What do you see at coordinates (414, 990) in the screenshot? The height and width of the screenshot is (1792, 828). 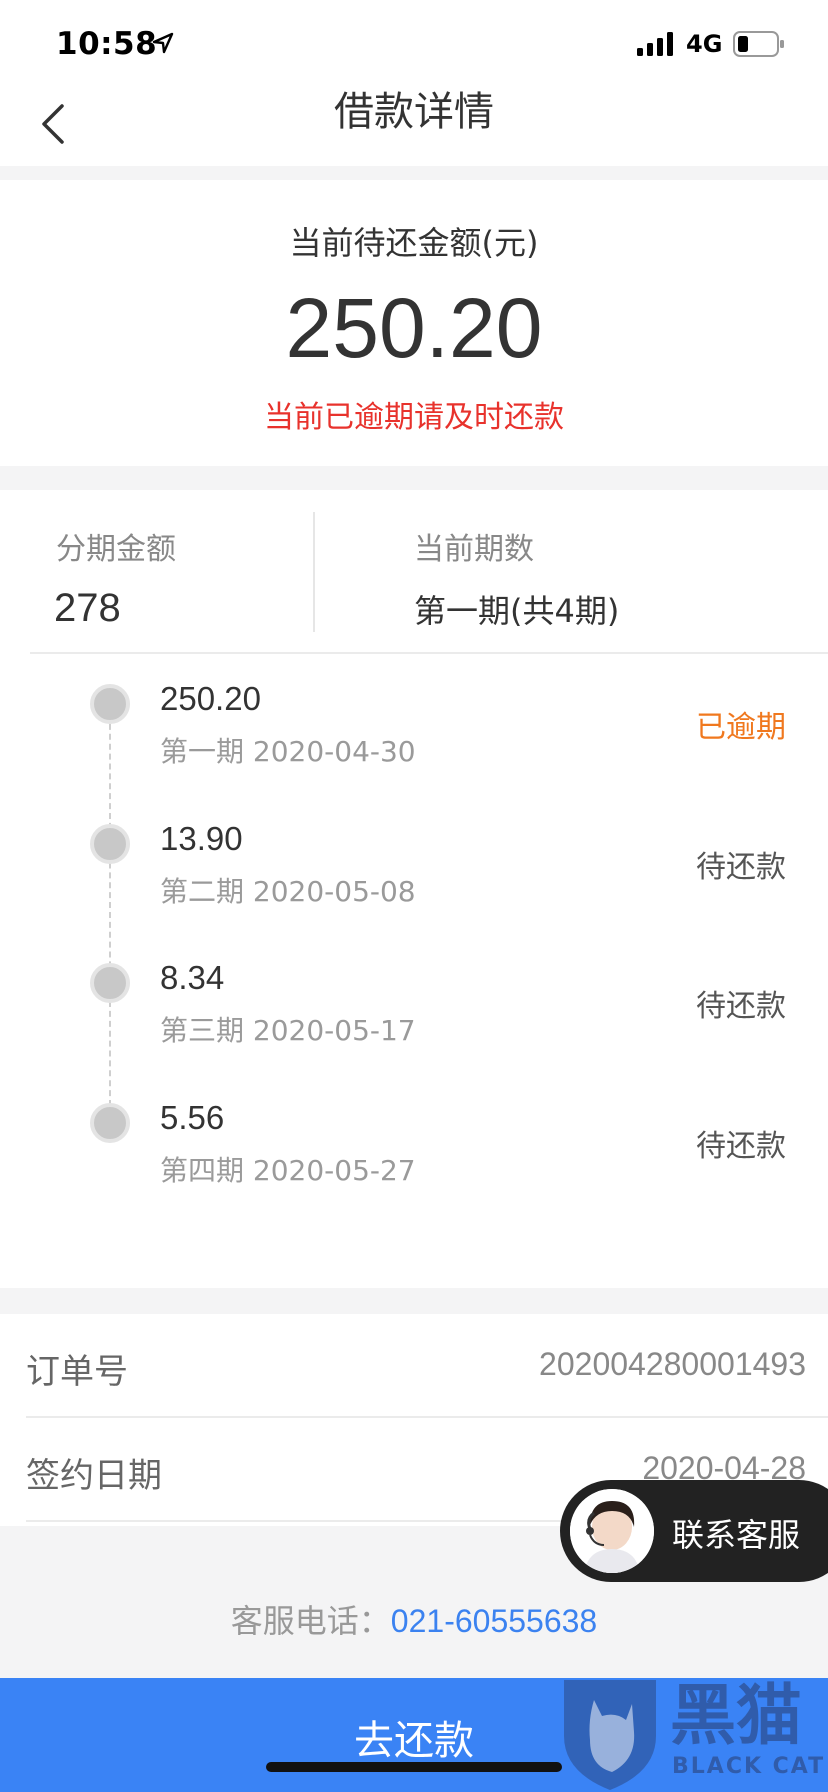 I see `installment-item: 8.34 第三期 2020-05-17 待还款` at bounding box center [414, 990].